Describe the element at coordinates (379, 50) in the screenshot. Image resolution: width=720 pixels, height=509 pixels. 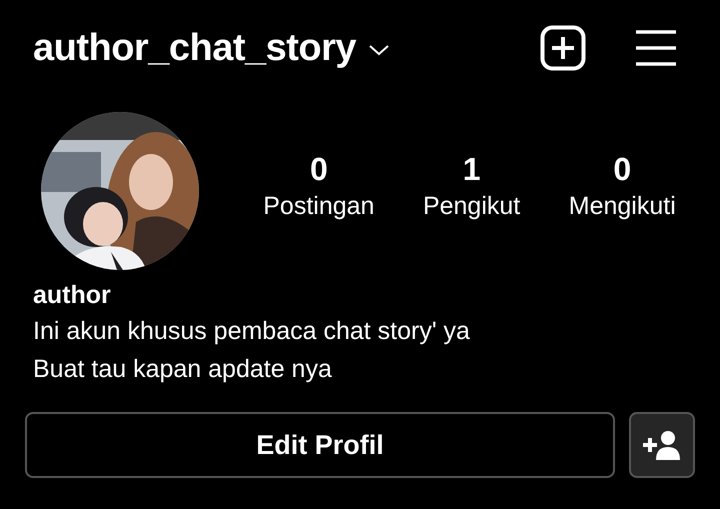
I see `chevron-down-icon` at that location.